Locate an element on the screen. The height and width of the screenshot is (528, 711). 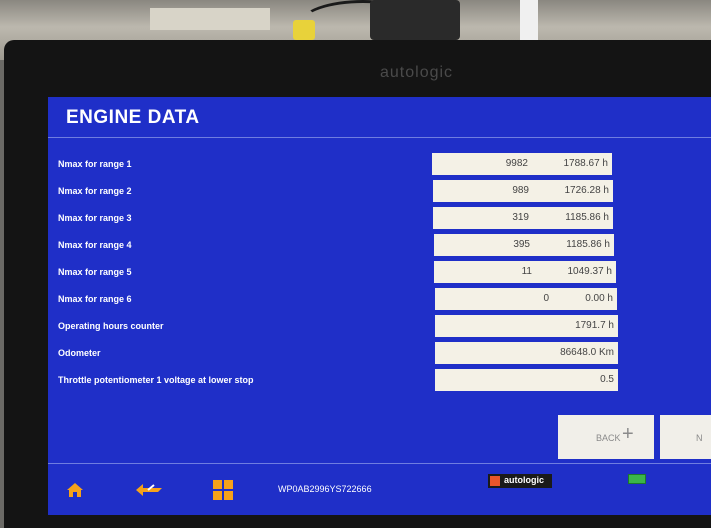
background-pole is located at coordinates (529, 22).